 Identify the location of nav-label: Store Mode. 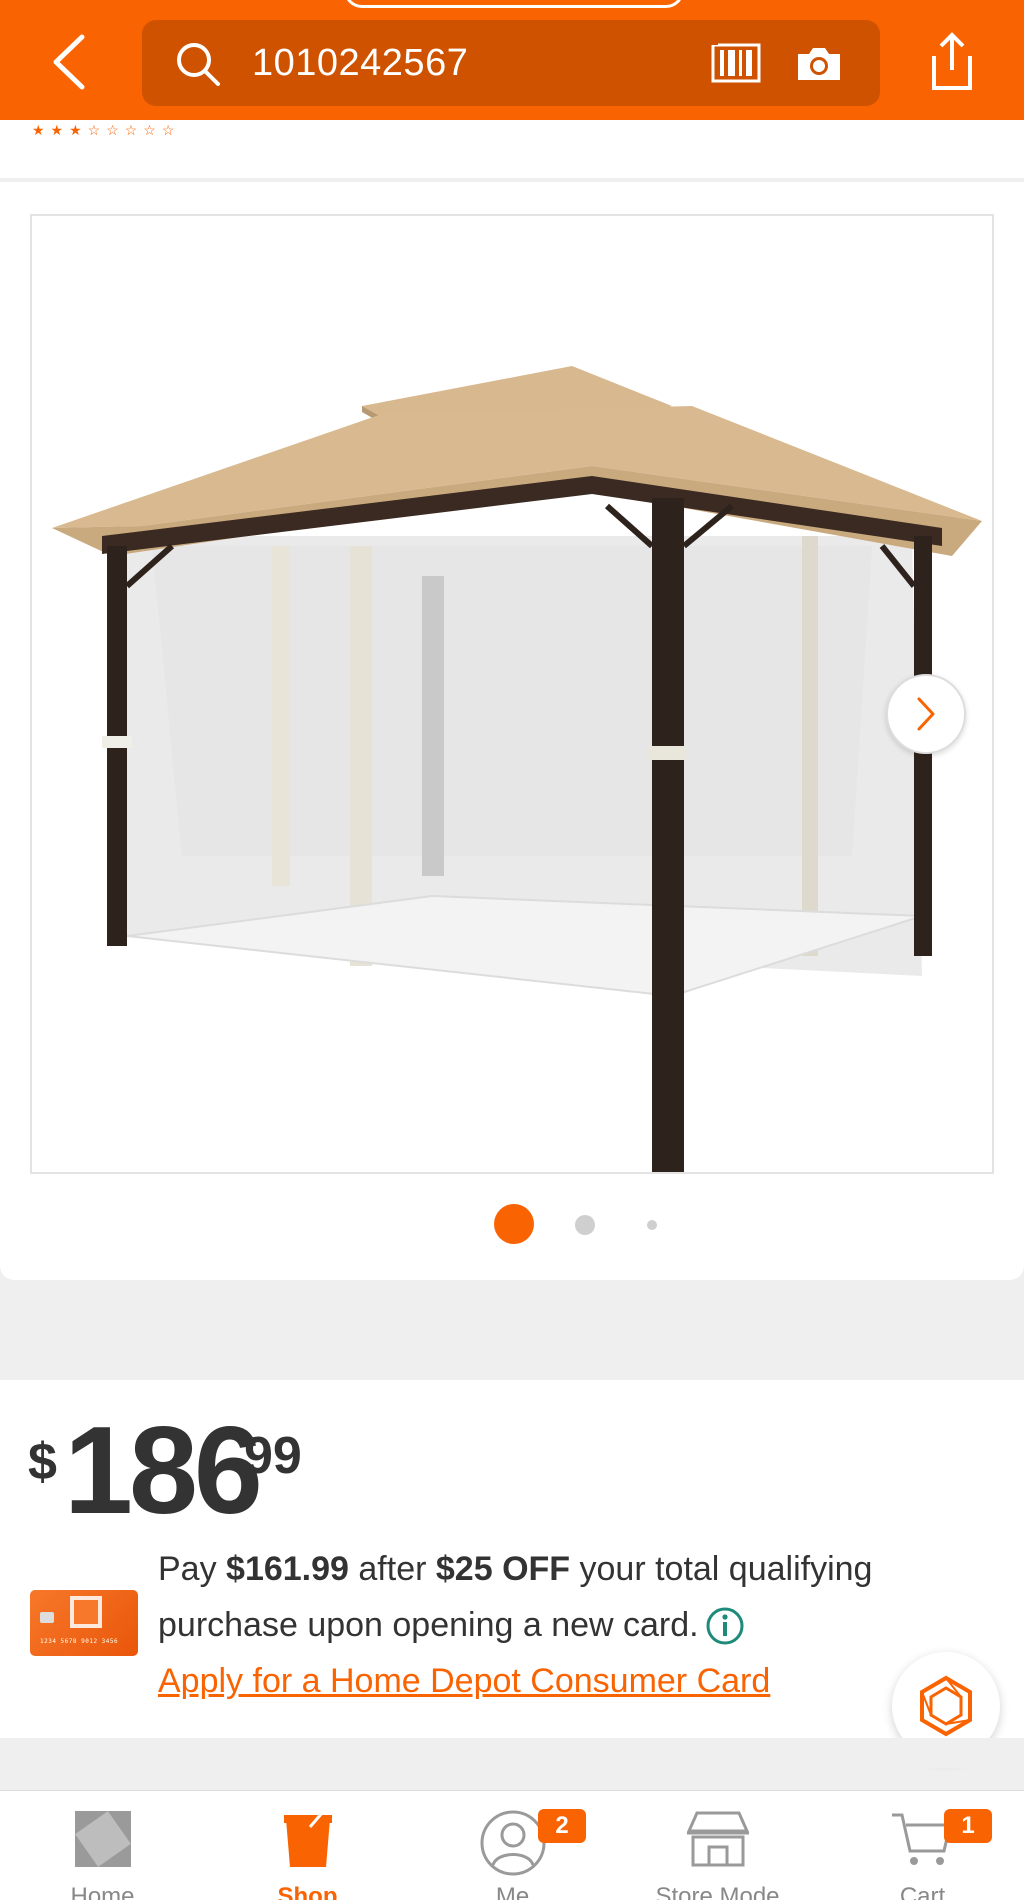
(717, 1891).